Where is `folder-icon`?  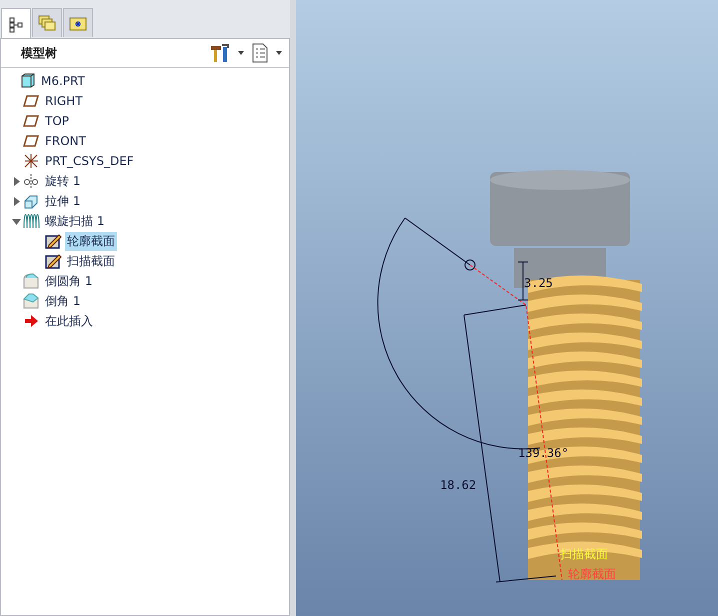 folder-icon is located at coordinates (78, 23).